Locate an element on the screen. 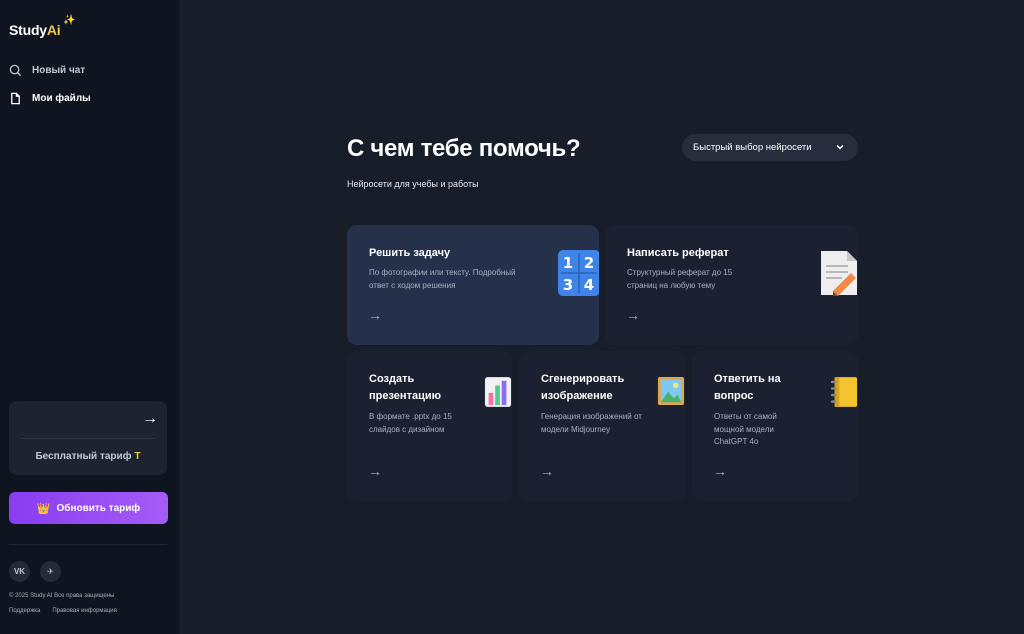 This screenshot has height=634, width=1024. numbers-1234-icon: 1 2 3 4 is located at coordinates (578, 273).